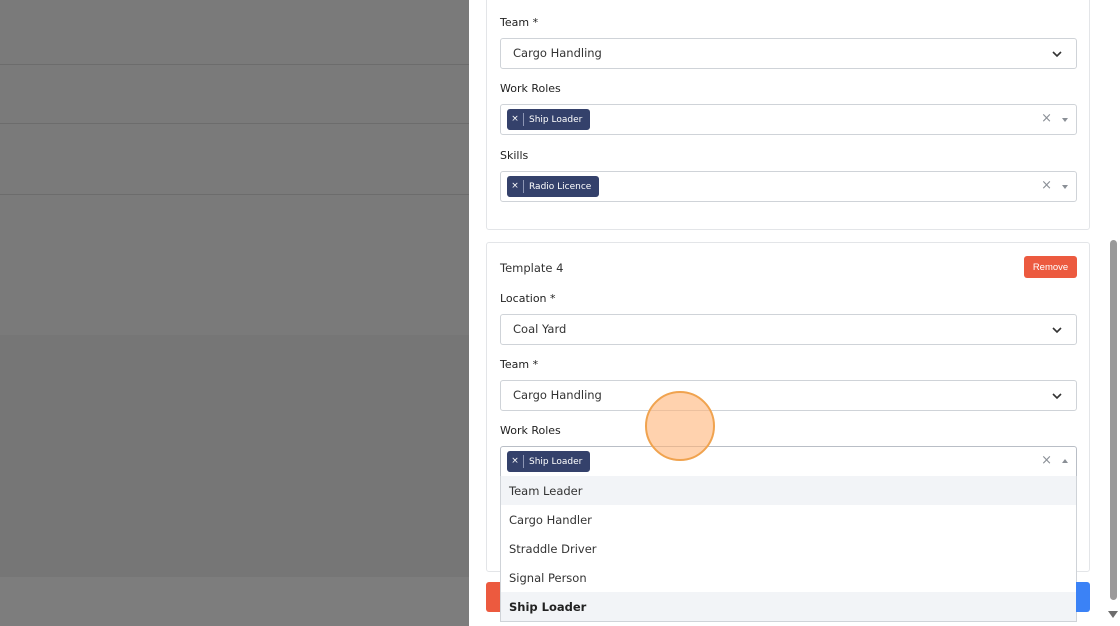 The width and height of the screenshot is (1120, 626). What do you see at coordinates (788, 519) in the screenshot?
I see `dropdown-option: Cargo Handler` at bounding box center [788, 519].